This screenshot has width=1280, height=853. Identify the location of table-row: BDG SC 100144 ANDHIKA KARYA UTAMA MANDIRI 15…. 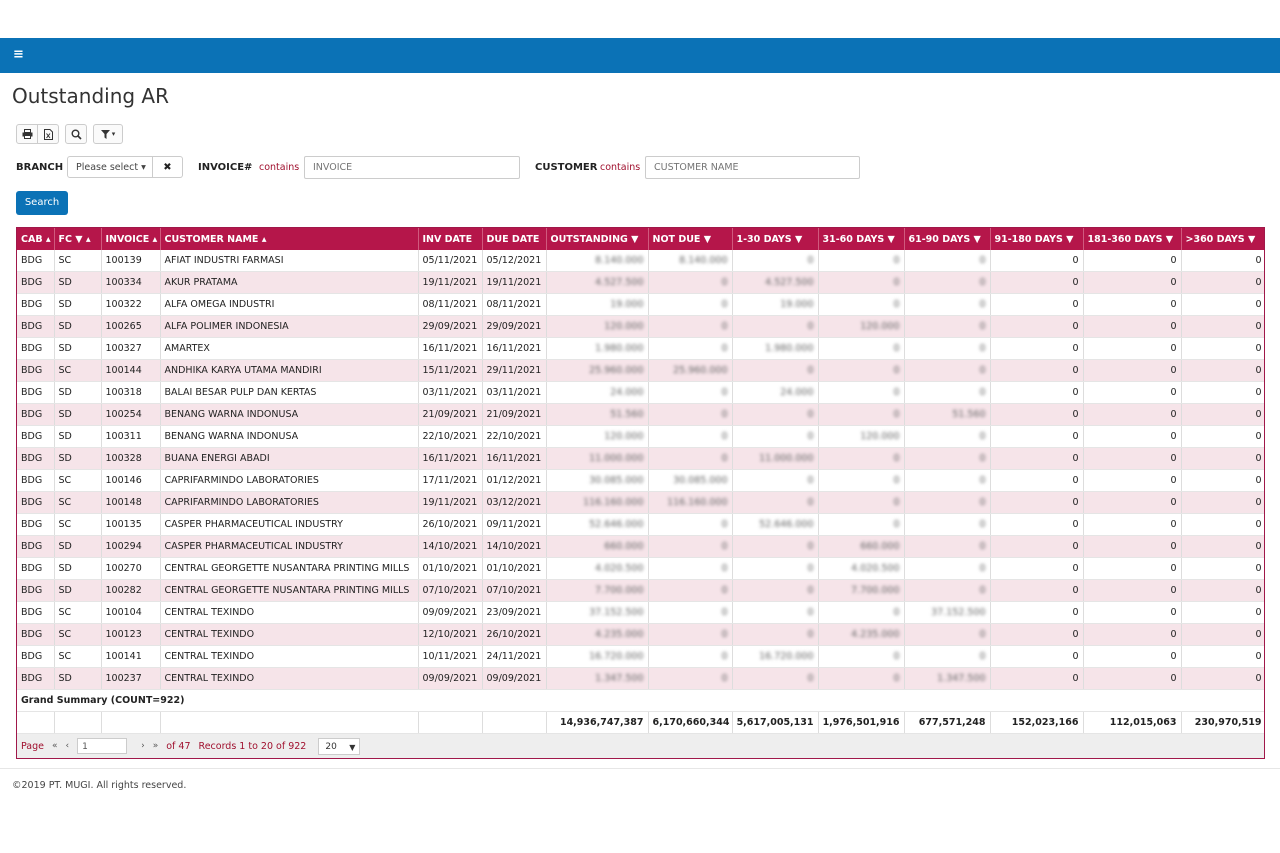
(640, 370).